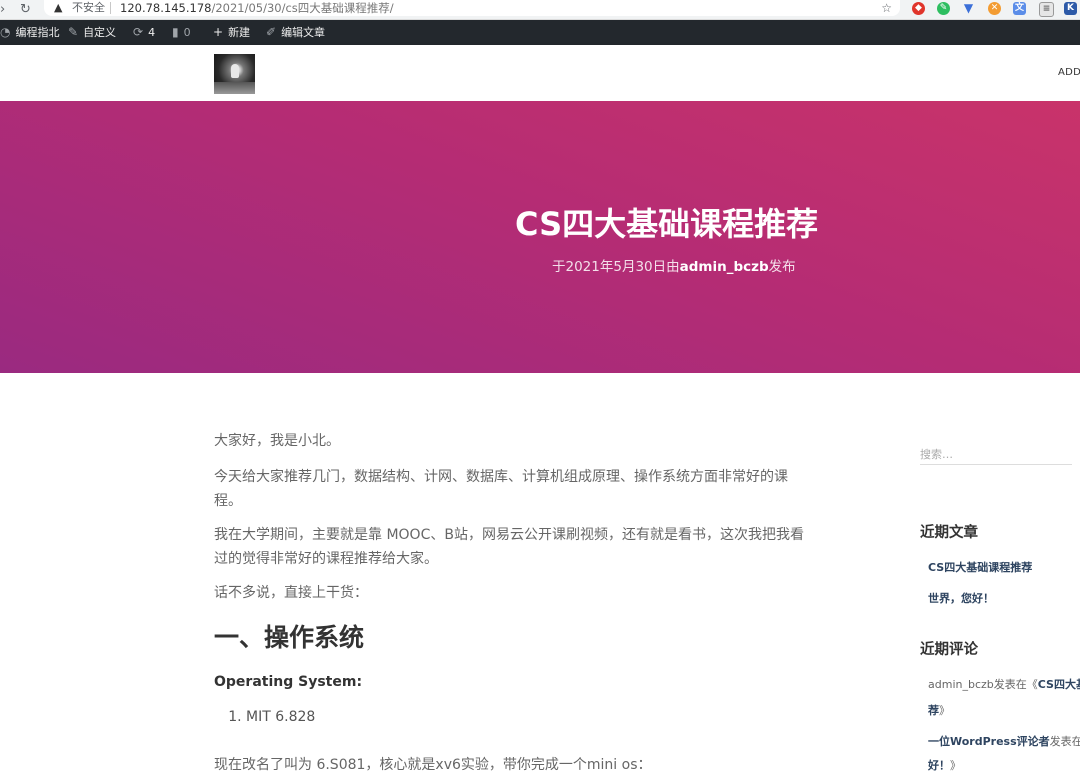  What do you see at coordinates (110, 8) in the screenshot?
I see `address-divider` at bounding box center [110, 8].